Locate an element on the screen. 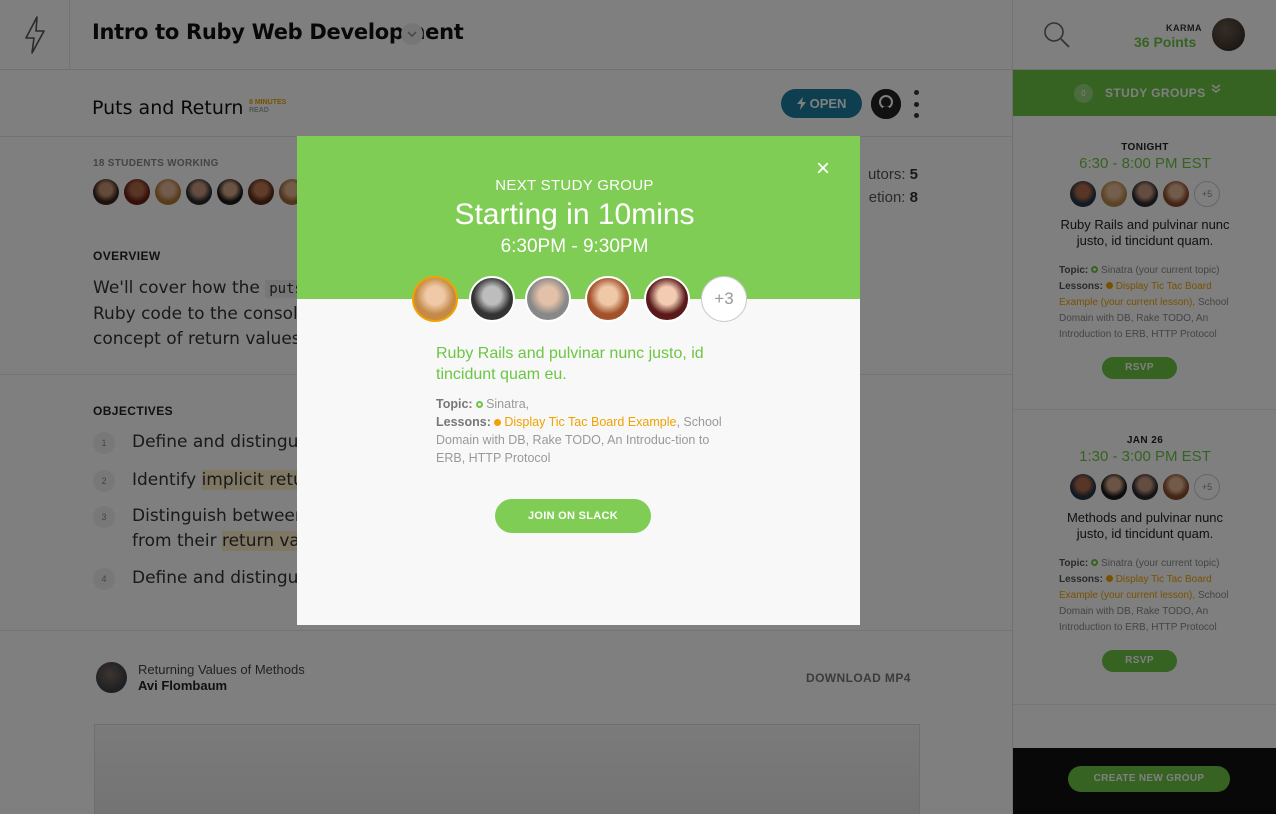 Image resolution: width=1276 pixels, height=814 pixels. modal-kicker: NEXT STUDY GROUP is located at coordinates (574, 185).